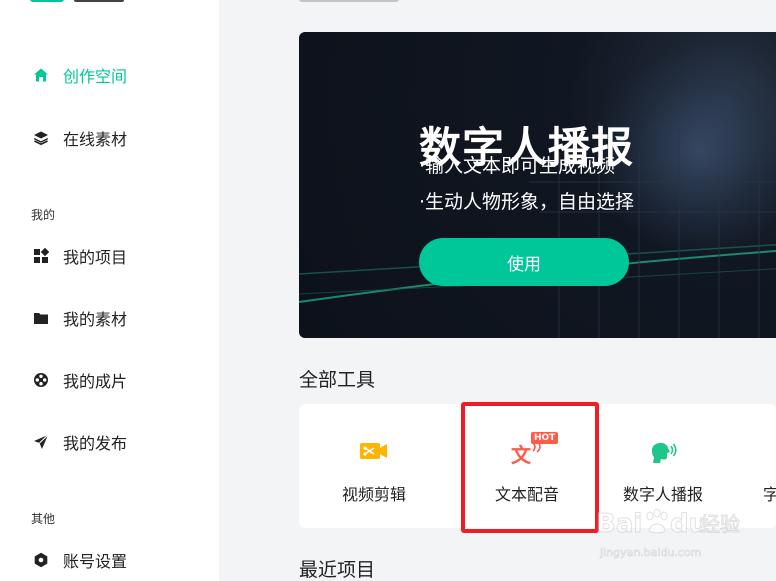 This screenshot has width=776, height=581. I want to click on tool-text-voiceover: 文 HOT 文本配音, so click(527, 466).